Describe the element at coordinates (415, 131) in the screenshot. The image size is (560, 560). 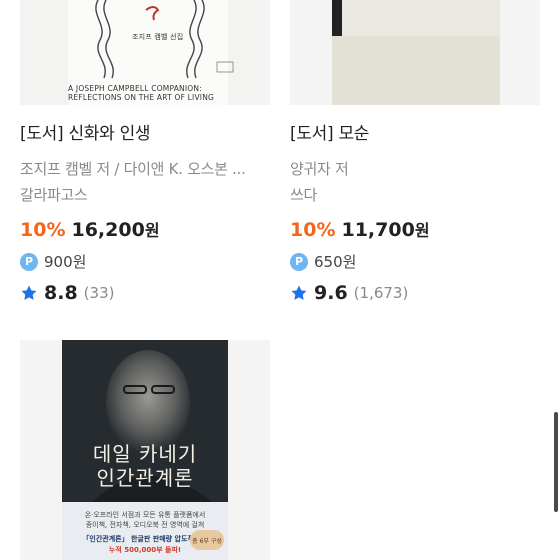
I see `product-title: [도서] 모순` at that location.